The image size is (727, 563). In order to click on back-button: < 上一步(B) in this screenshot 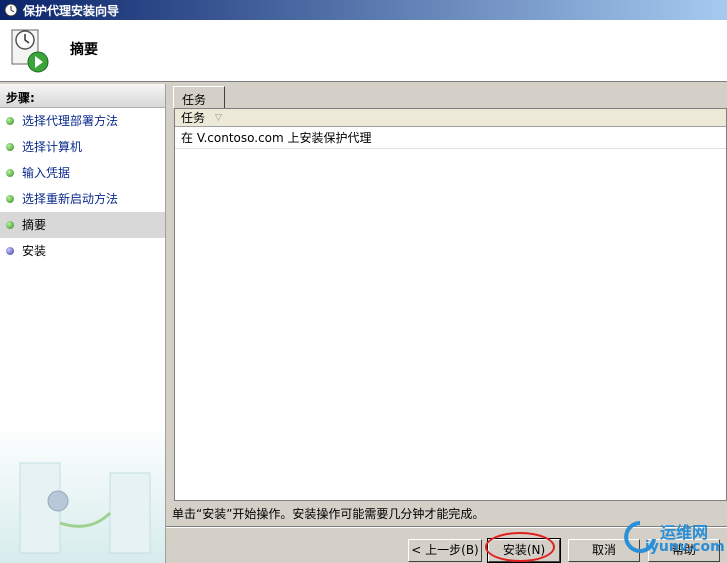, I will do `click(445, 550)`.